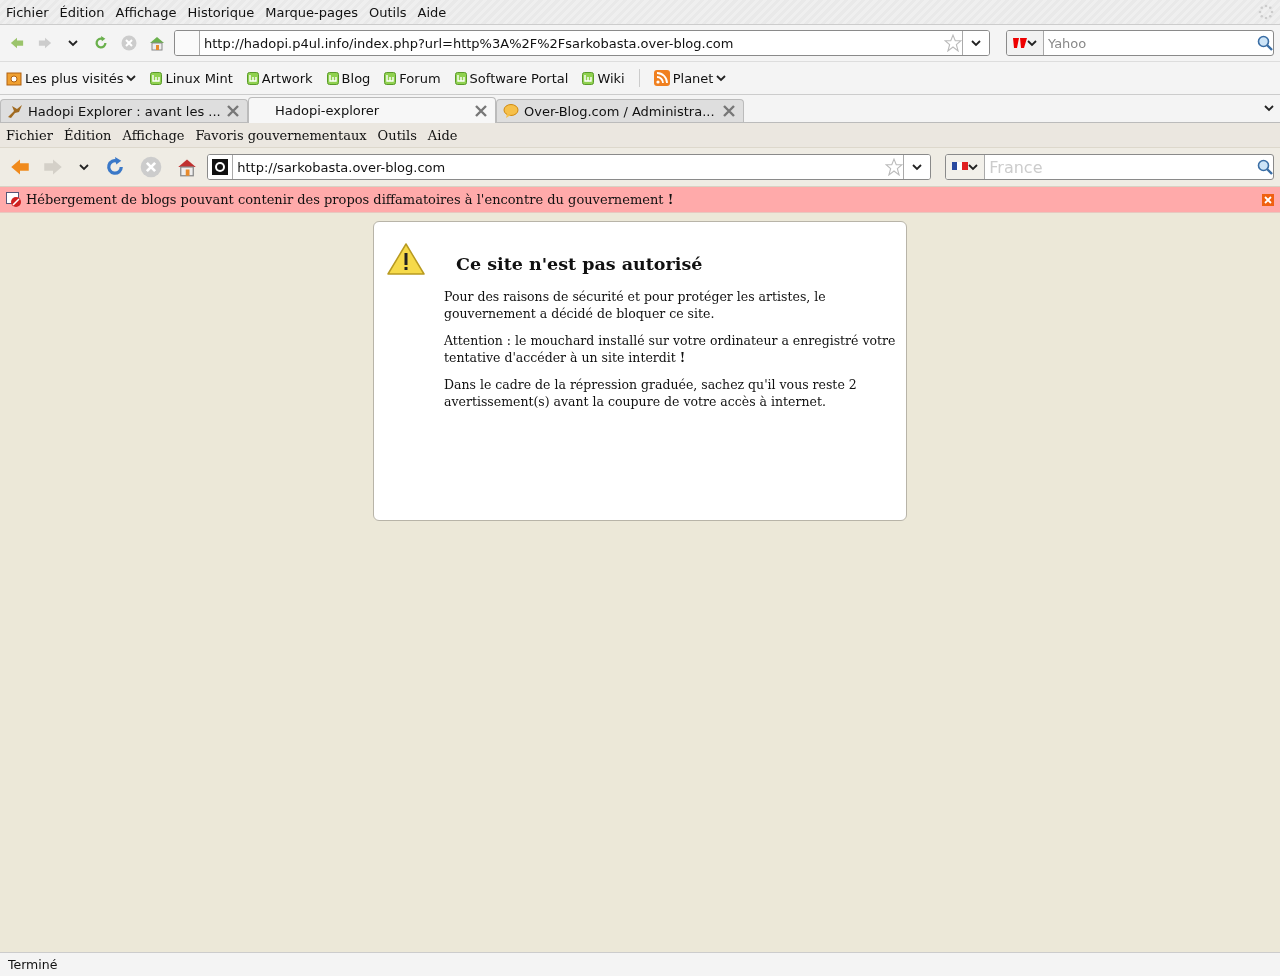 This screenshot has height=976, width=1280. Describe the element at coordinates (960, 167) in the screenshot. I see `flag-icon` at that location.